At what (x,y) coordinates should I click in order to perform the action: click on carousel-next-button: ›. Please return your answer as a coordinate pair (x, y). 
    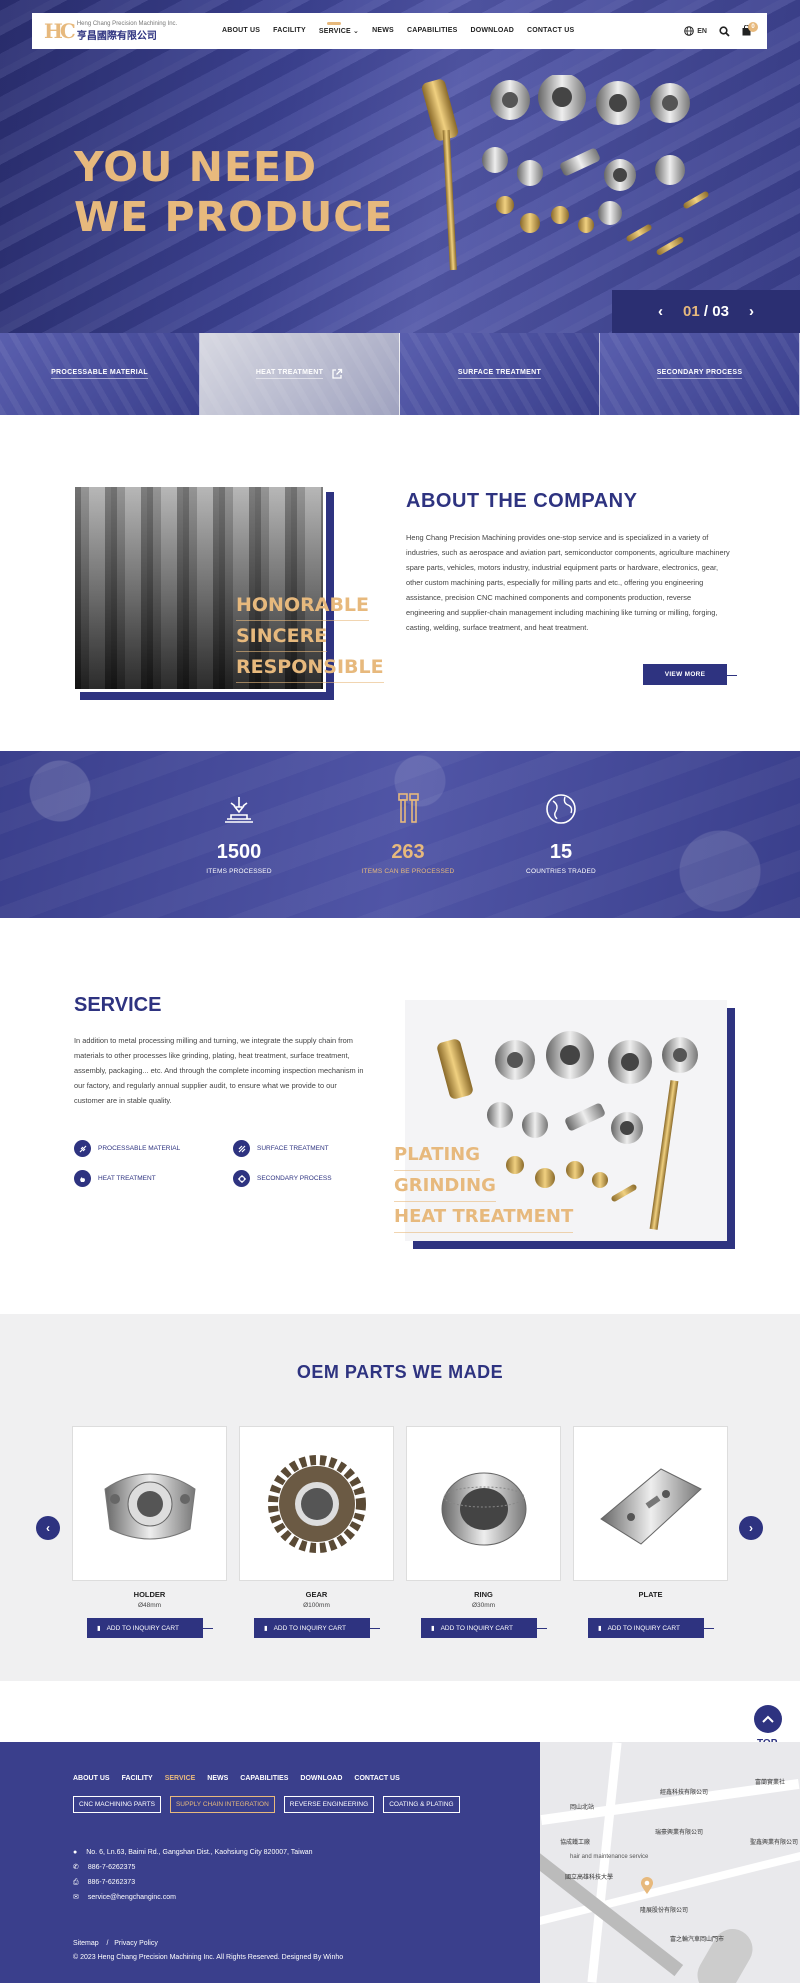
    Looking at the image, I should click on (751, 1528).